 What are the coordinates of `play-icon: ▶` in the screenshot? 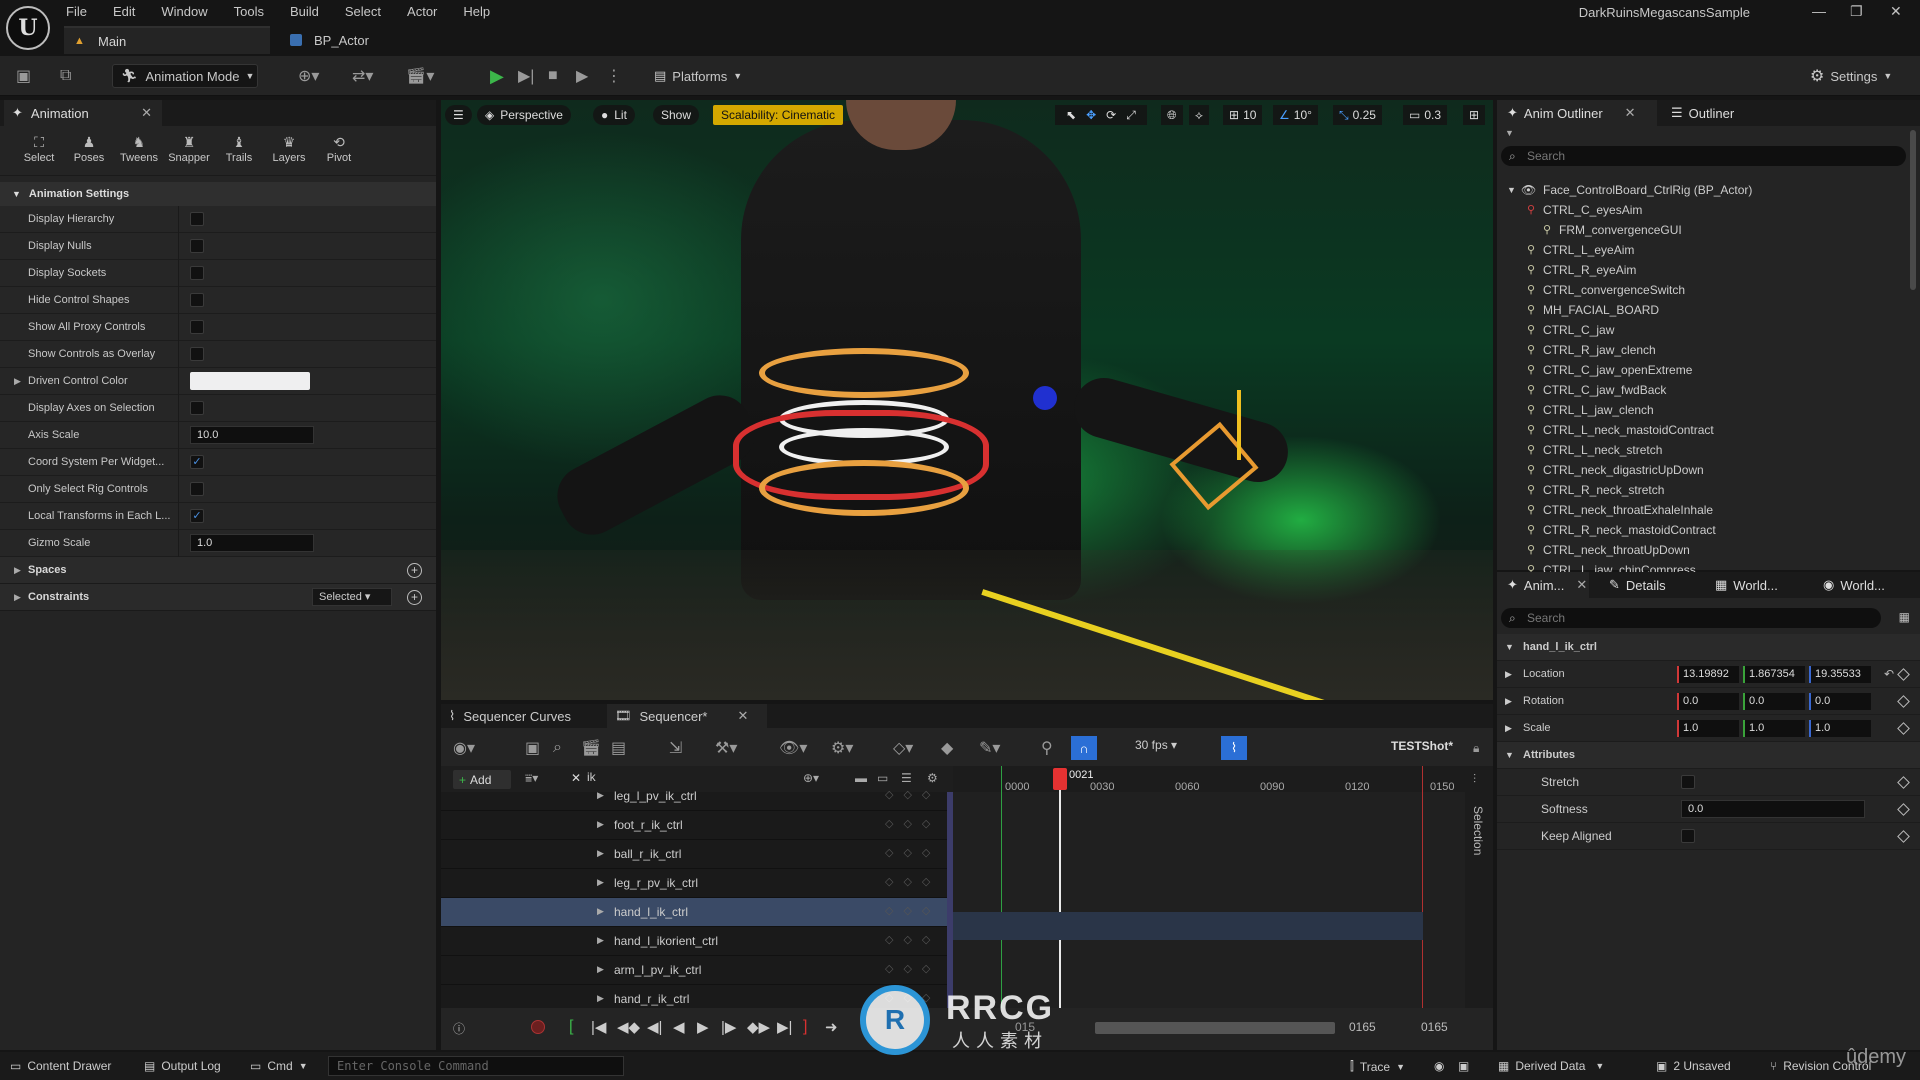 It's located at (703, 1027).